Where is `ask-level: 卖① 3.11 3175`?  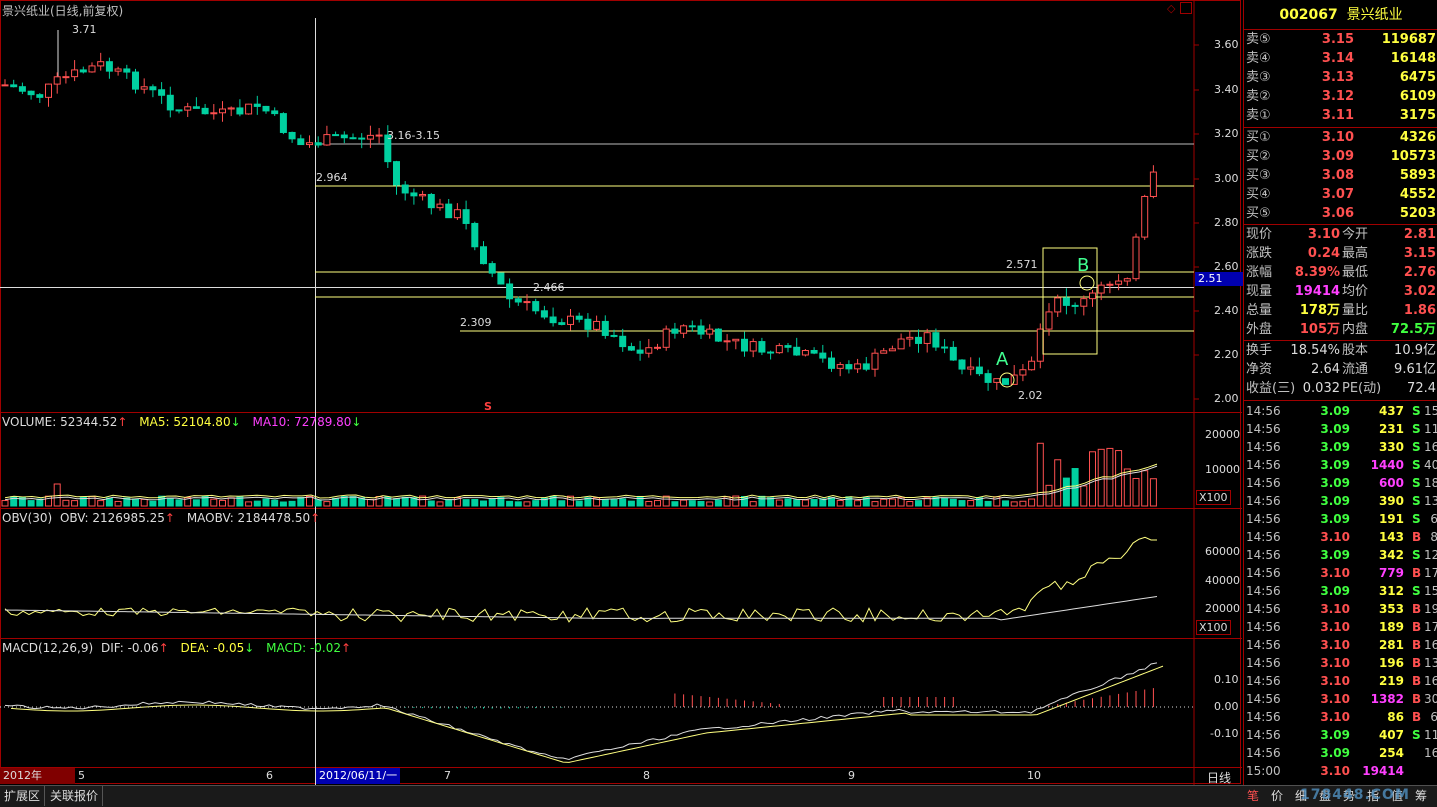
ask-level: 卖① 3.11 3175 is located at coordinates (1340, 116).